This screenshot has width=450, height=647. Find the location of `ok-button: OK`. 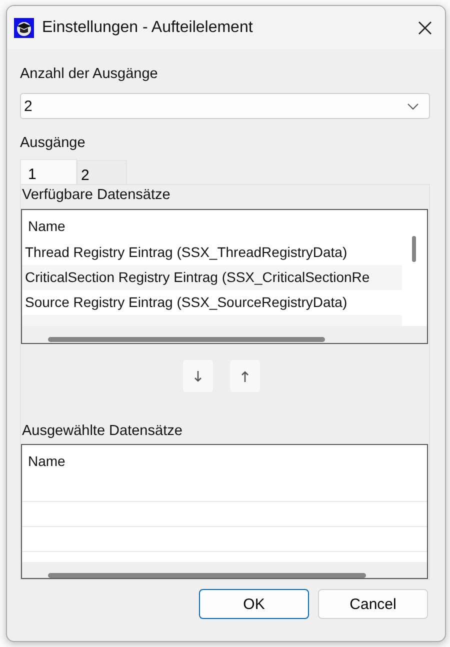

ok-button: OK is located at coordinates (254, 604).